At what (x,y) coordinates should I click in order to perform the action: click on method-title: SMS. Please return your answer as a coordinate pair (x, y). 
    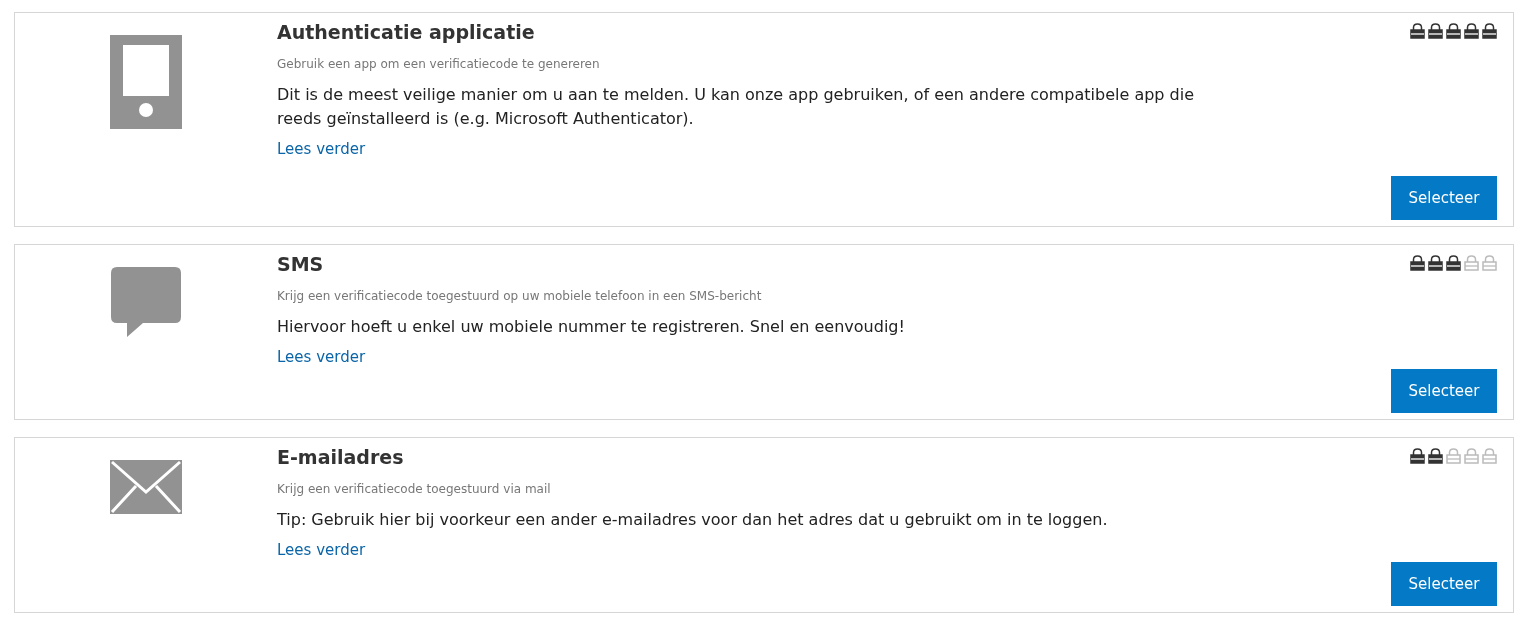
    Looking at the image, I should click on (301, 264).